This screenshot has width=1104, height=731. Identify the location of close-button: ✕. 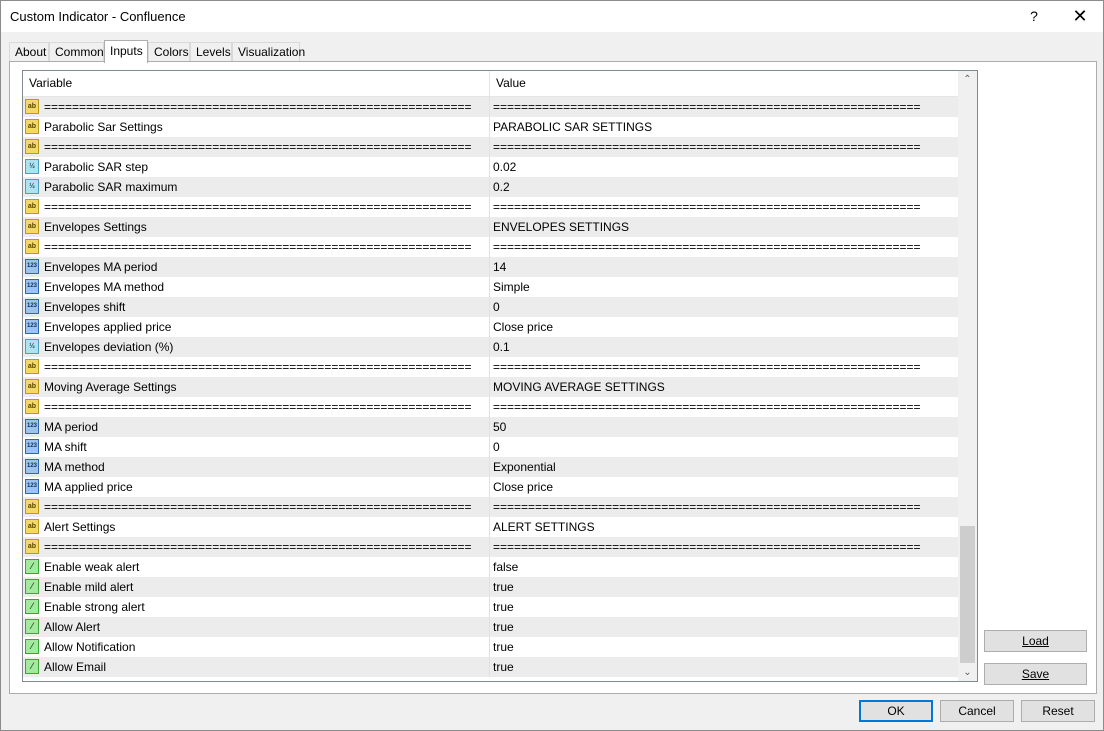
(1080, 16).